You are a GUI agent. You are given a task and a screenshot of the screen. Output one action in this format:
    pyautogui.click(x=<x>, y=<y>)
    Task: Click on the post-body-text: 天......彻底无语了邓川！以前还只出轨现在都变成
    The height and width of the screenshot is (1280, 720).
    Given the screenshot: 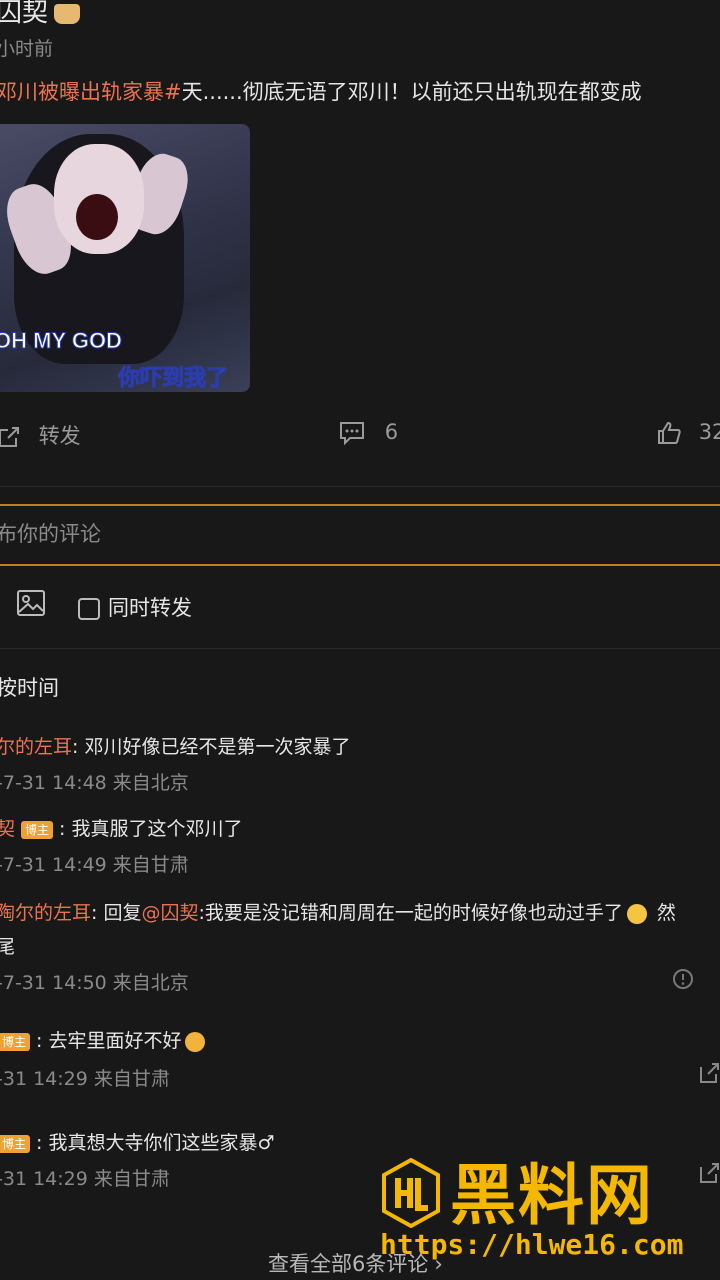 What is the action you would take?
    pyautogui.click(x=411, y=92)
    